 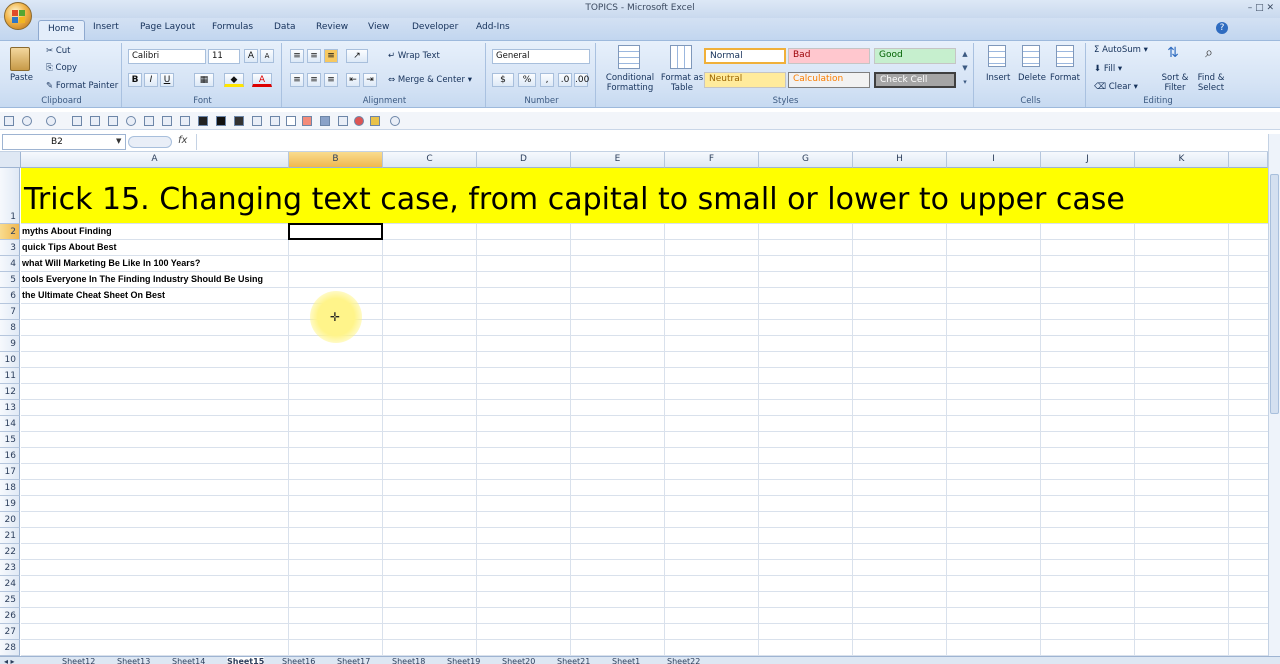 I want to click on orientation-icon: ↗, so click(x=357, y=56).